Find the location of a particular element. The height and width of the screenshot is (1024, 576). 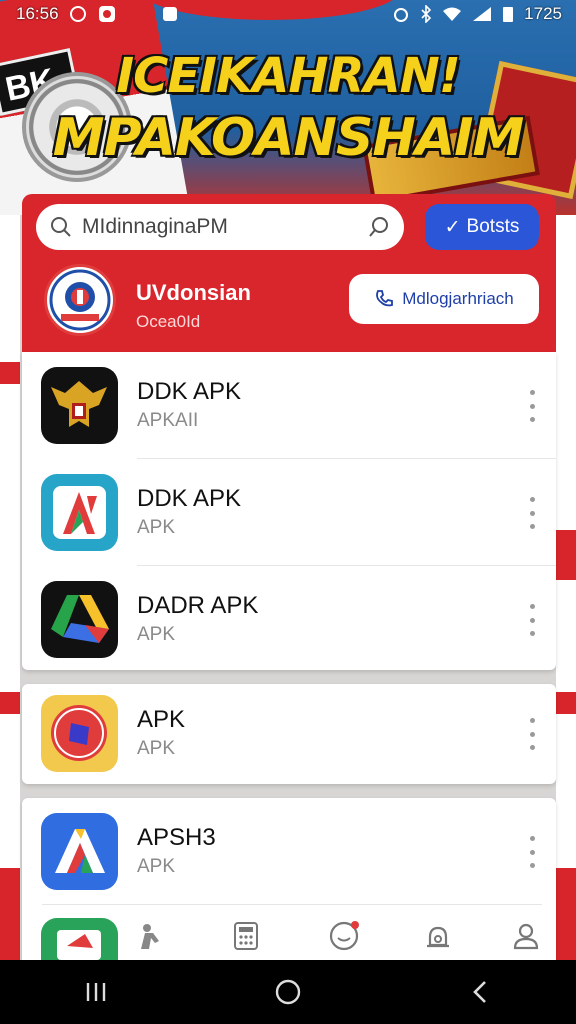

signal-icon is located at coordinates (482, 14).